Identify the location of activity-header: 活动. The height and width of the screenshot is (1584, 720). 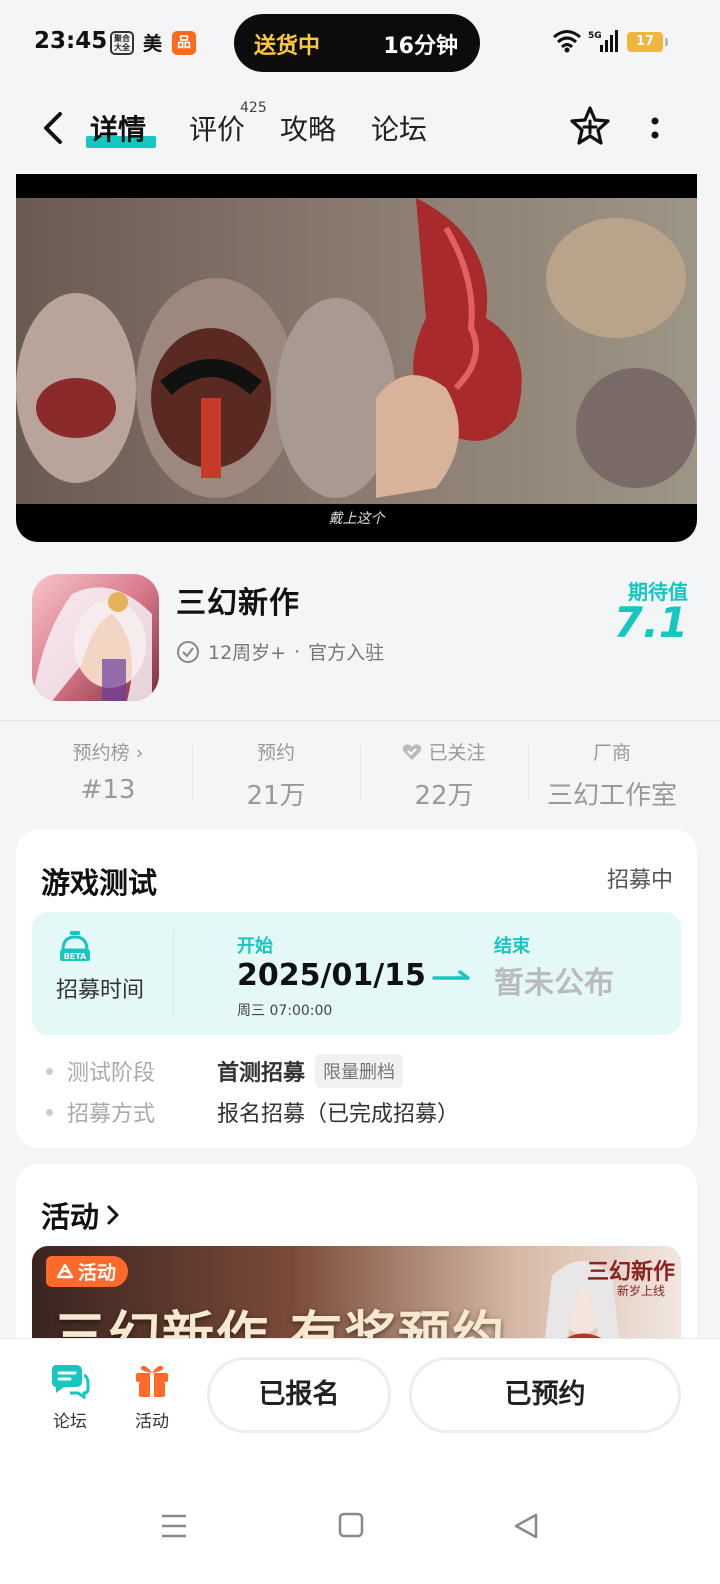
(81, 1215).